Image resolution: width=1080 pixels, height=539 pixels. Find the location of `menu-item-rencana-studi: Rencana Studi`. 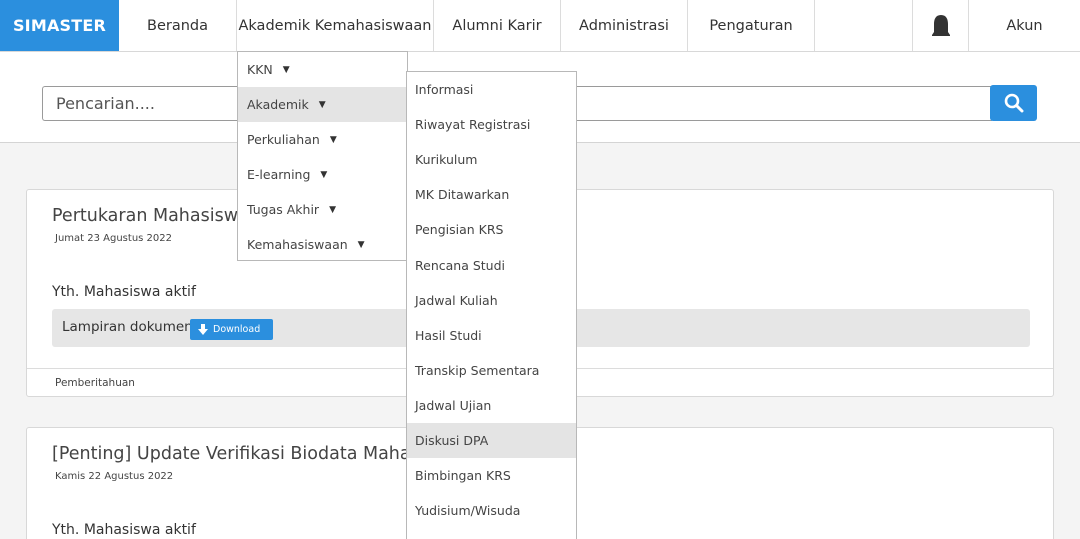

menu-item-rencana-studi: Rencana Studi is located at coordinates (491, 264).